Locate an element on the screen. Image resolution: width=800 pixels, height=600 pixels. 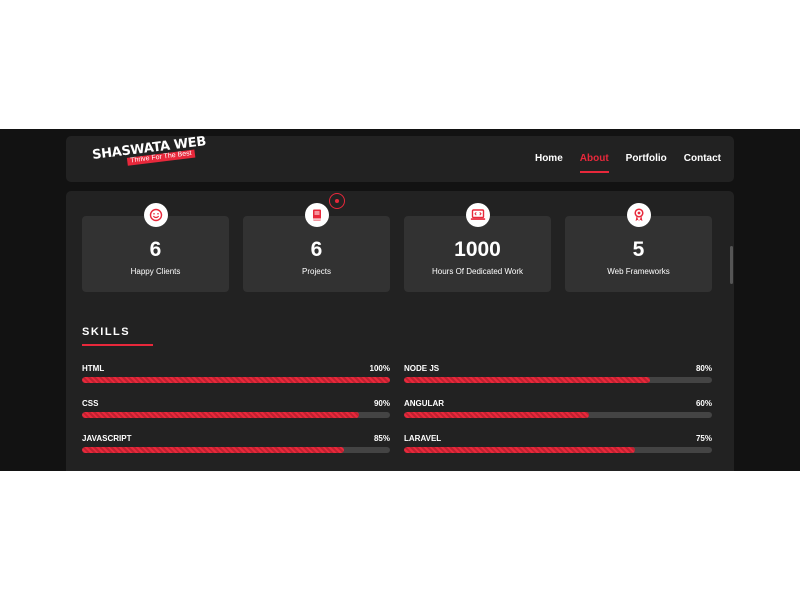
stat-card-hours: 1000 Hours Of Dedicated Work is located at coordinates (477, 247).